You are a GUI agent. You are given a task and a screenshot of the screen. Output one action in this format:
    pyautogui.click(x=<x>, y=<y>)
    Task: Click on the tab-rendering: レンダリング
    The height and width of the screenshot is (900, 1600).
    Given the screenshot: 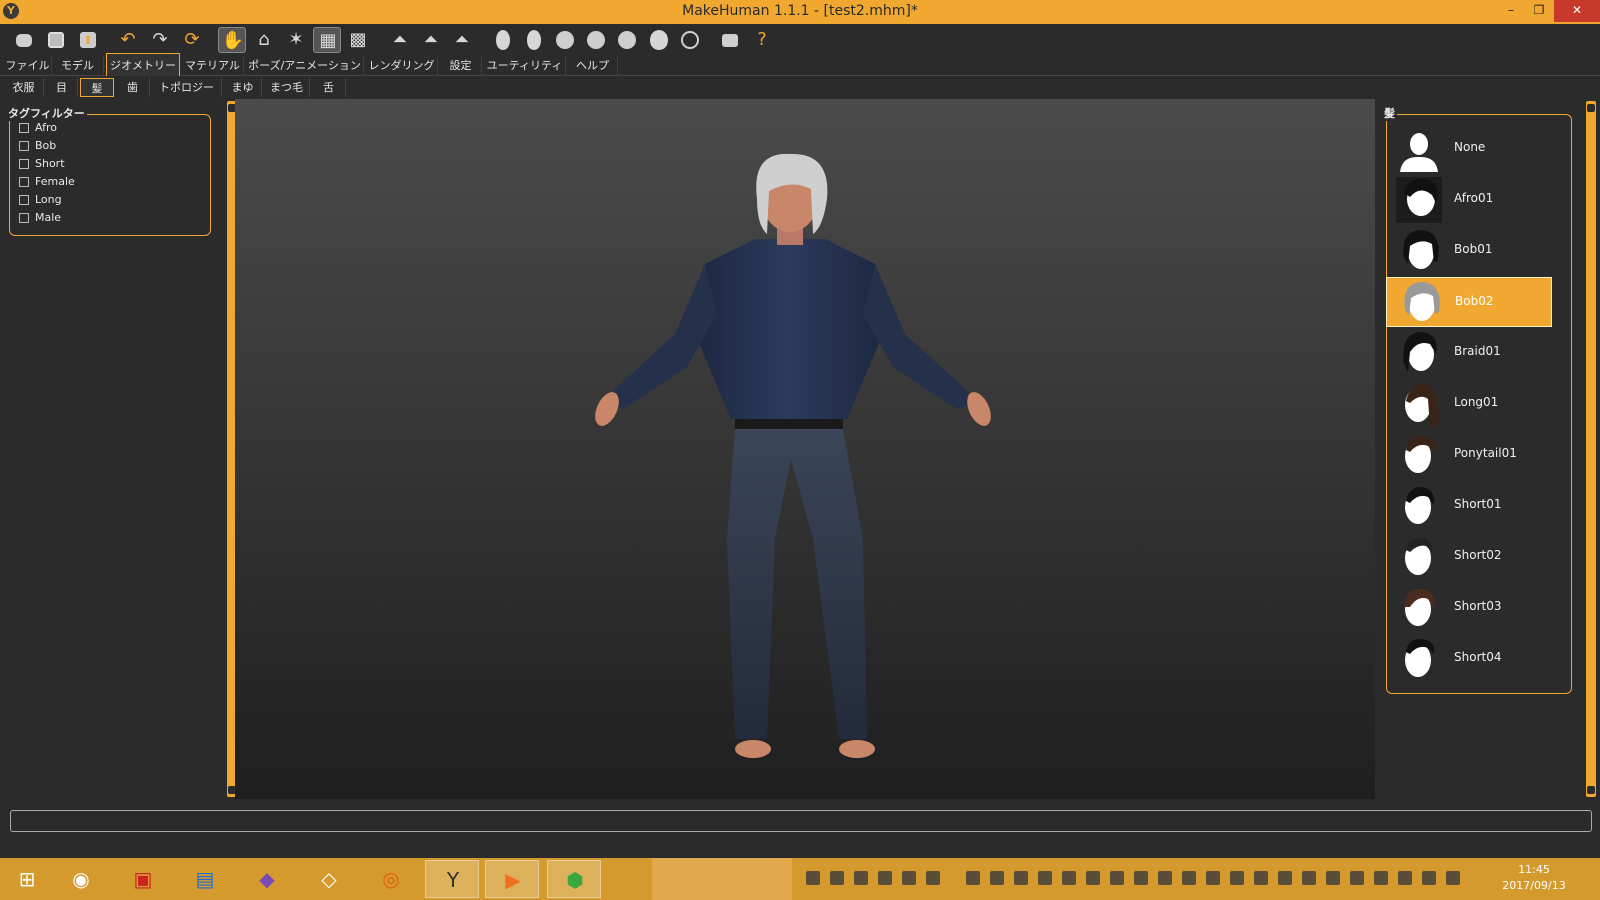 What is the action you would take?
    pyautogui.click(x=402, y=66)
    